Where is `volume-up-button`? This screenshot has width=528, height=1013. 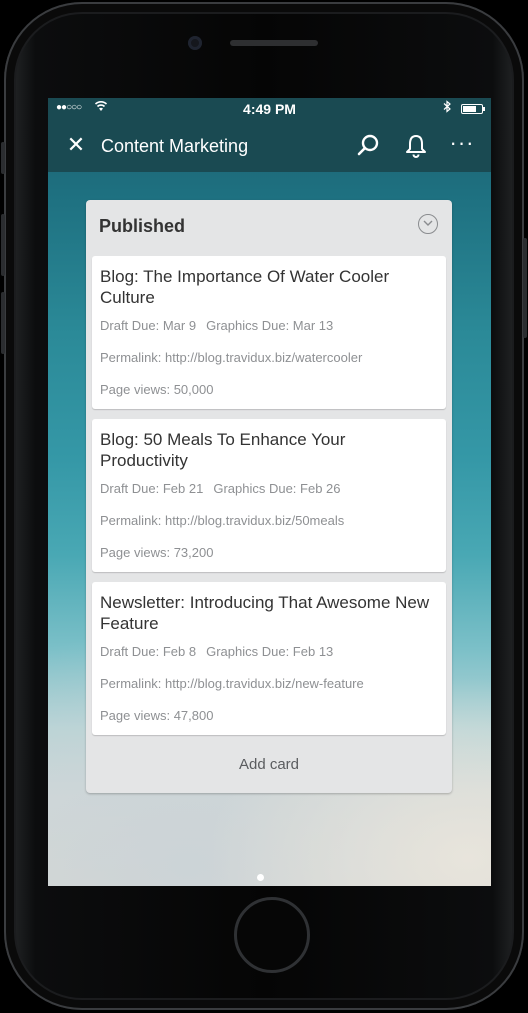
volume-up-button is located at coordinates (3, 245).